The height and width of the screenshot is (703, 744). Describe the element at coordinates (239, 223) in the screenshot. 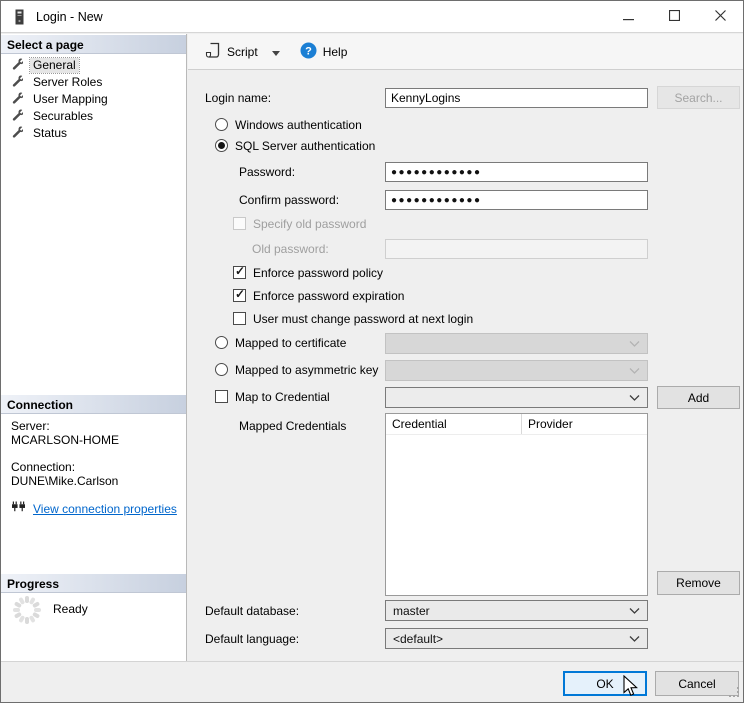

I see `specify-old-password-checkbox` at that location.